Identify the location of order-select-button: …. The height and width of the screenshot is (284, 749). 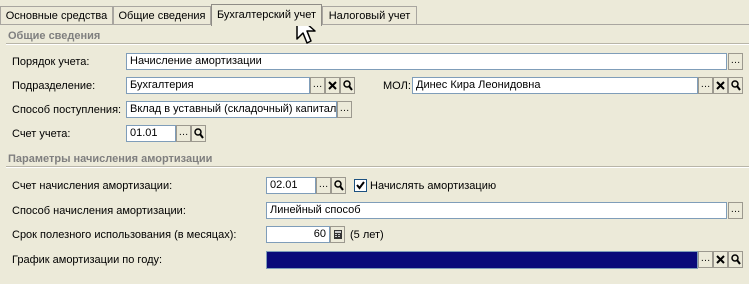
(735, 61).